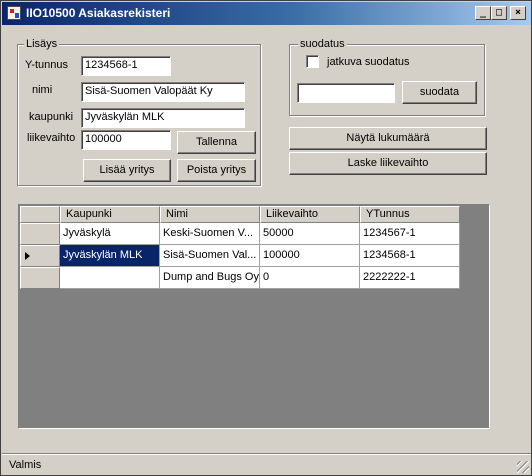  What do you see at coordinates (163, 118) in the screenshot?
I see `kaupunki-input: Jyväskylän MLK` at bounding box center [163, 118].